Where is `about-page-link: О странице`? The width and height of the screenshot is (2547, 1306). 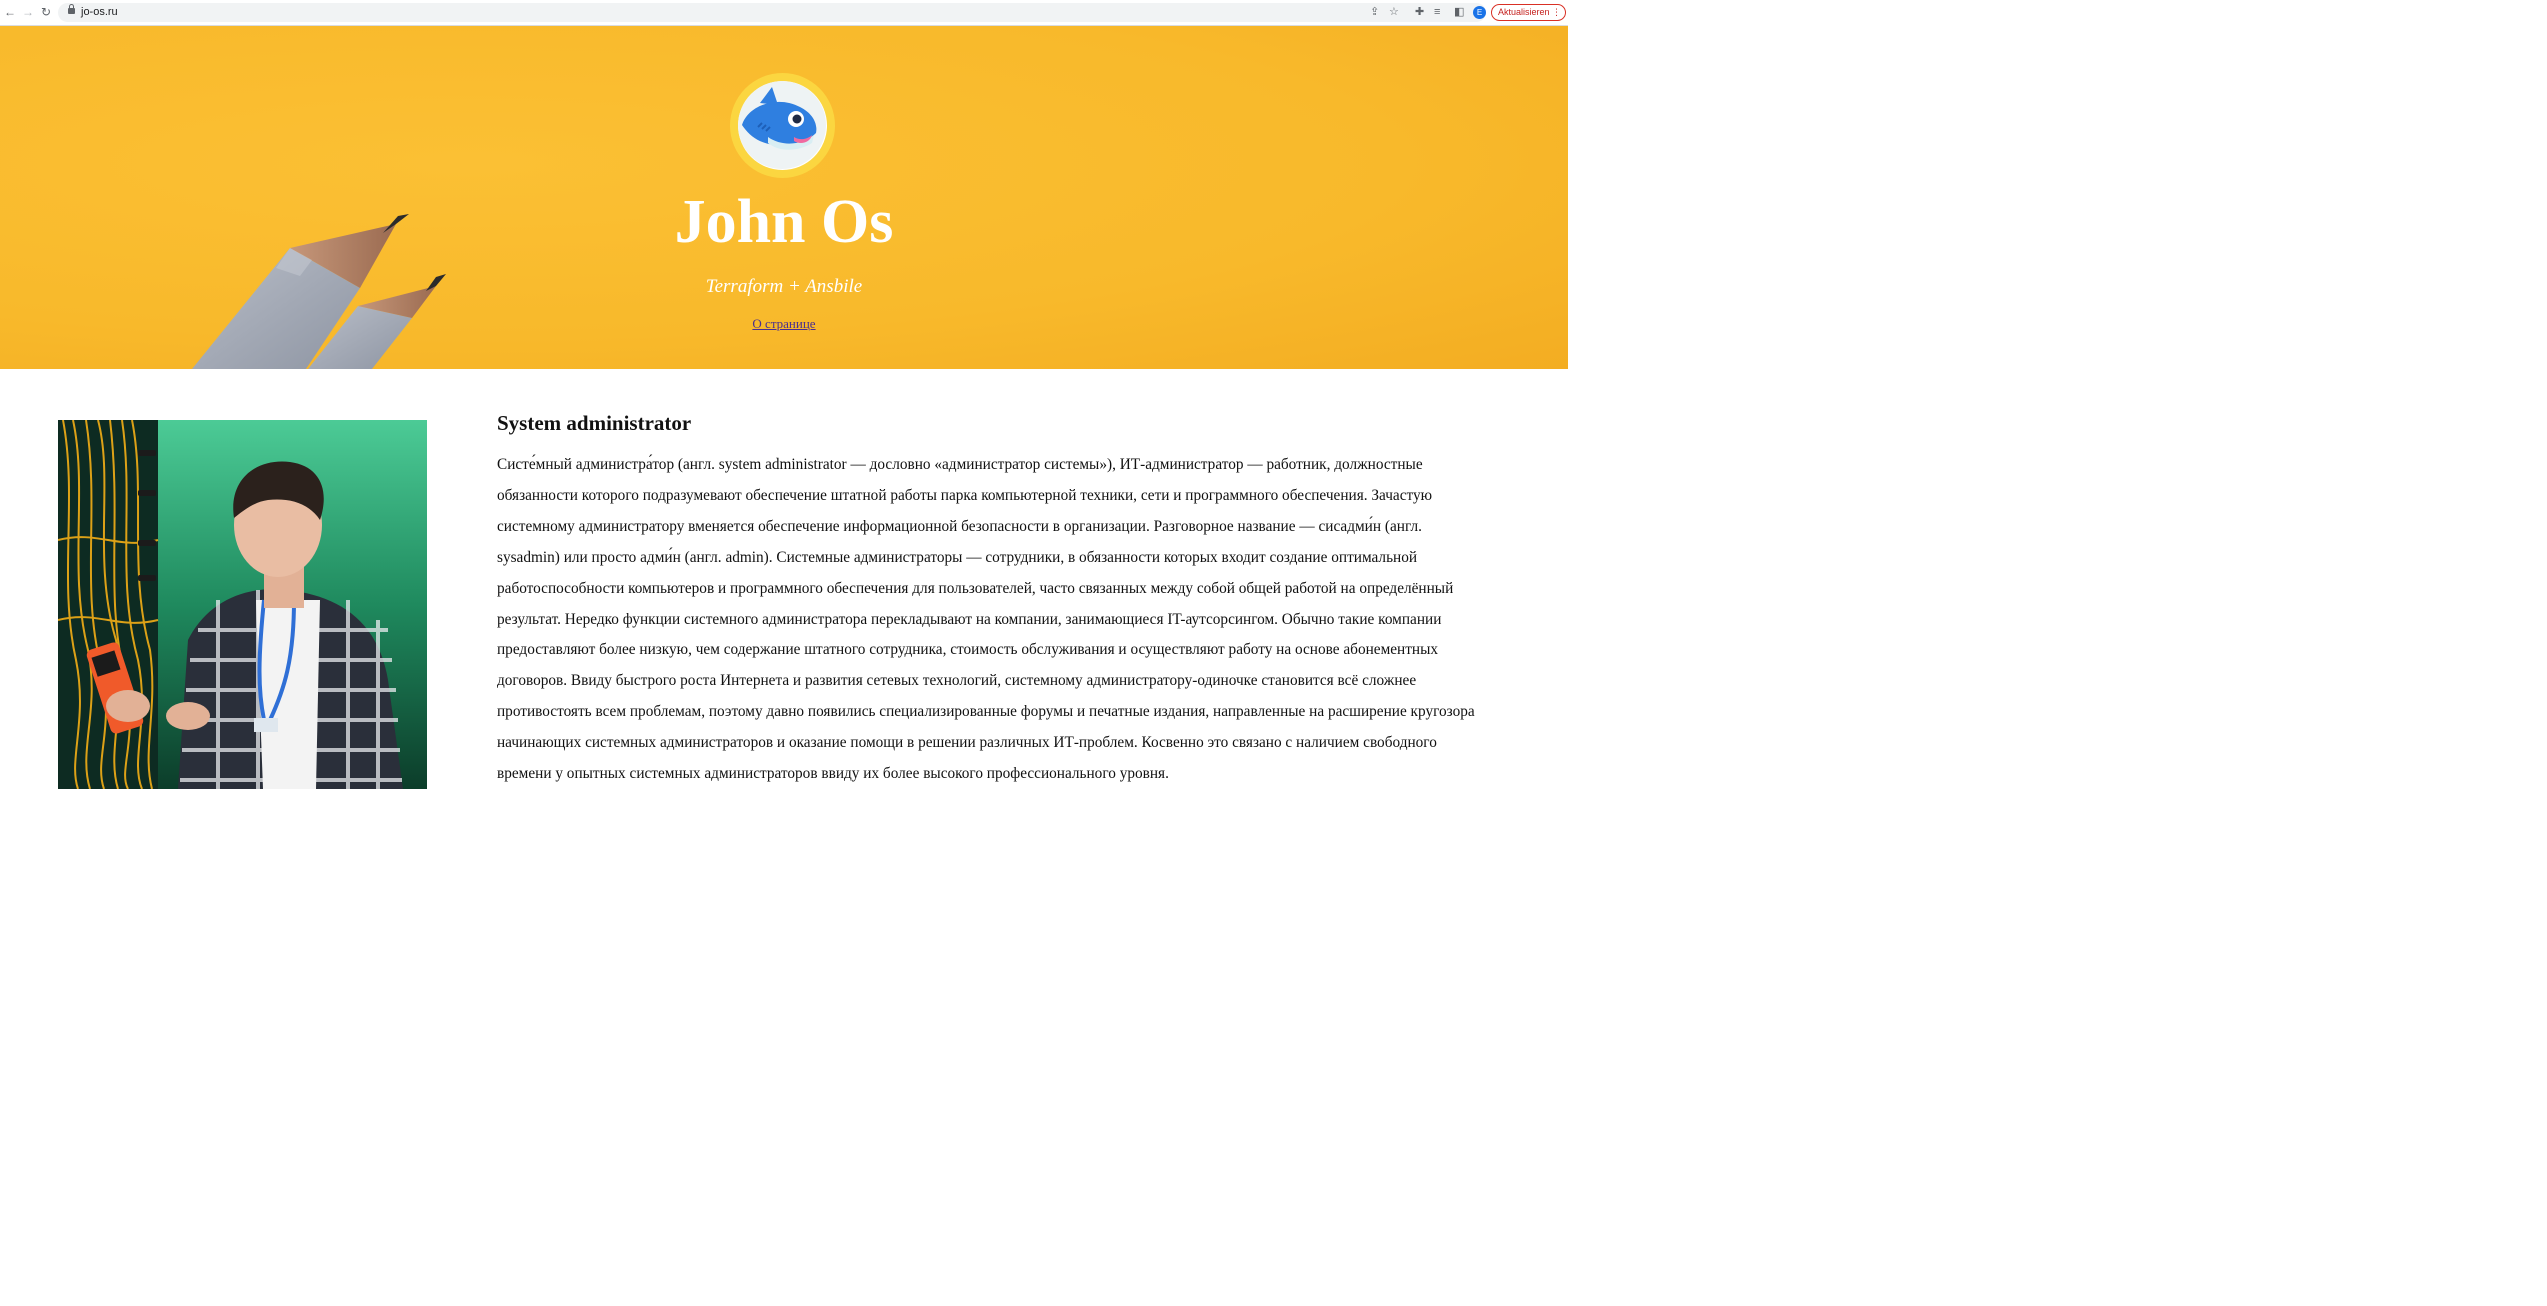
about-page-link: О странице is located at coordinates (783, 323).